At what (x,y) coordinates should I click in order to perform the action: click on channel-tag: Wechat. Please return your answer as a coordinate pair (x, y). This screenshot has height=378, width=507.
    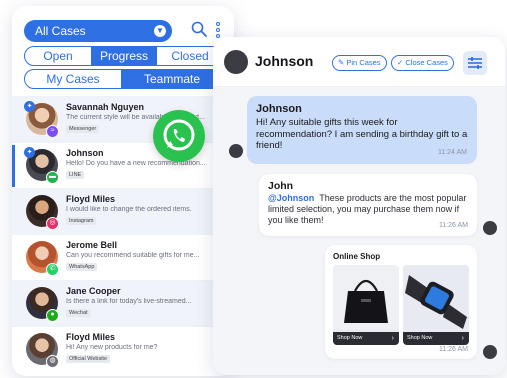
    Looking at the image, I should click on (78, 313).